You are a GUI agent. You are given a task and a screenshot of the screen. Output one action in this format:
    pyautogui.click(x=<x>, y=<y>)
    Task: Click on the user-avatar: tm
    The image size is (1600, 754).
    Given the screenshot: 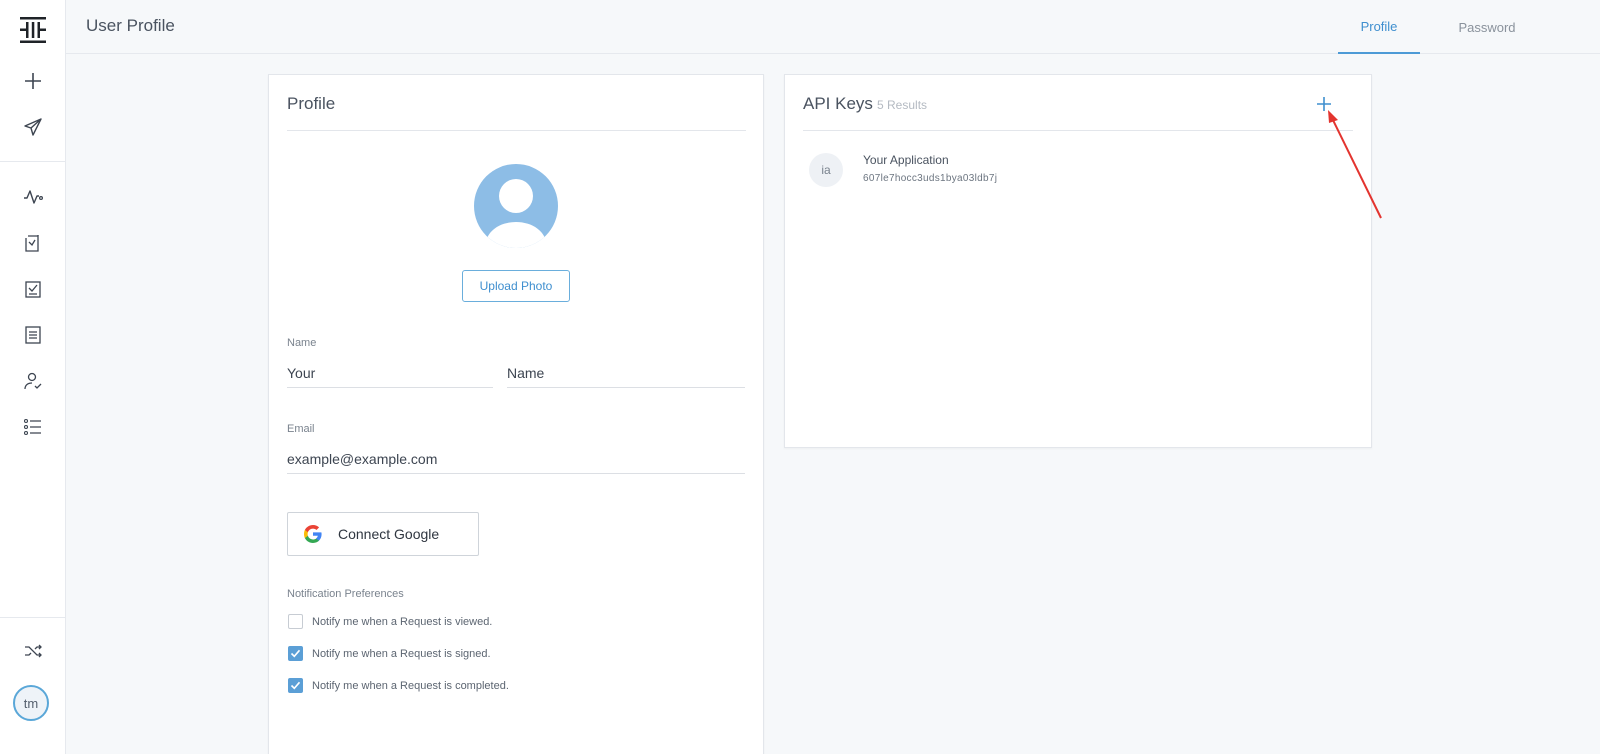 What is the action you would take?
    pyautogui.click(x=31, y=703)
    